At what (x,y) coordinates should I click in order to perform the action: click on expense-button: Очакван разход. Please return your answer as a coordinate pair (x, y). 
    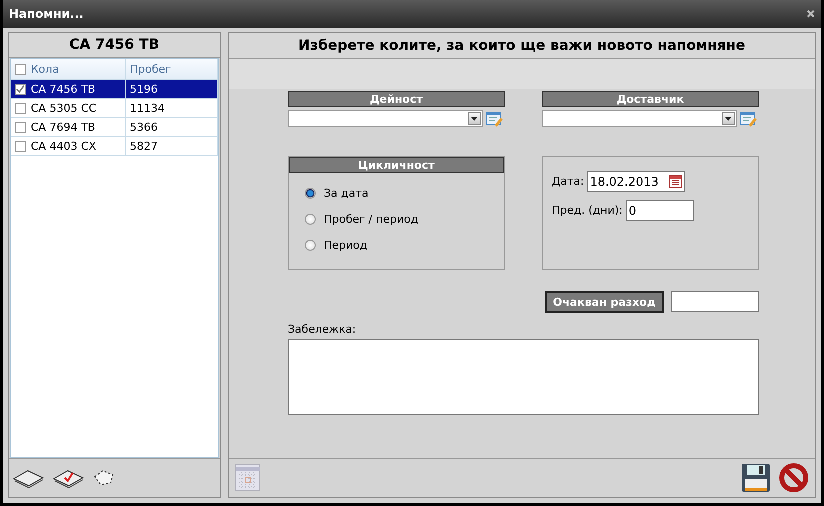
    Looking at the image, I should click on (604, 302).